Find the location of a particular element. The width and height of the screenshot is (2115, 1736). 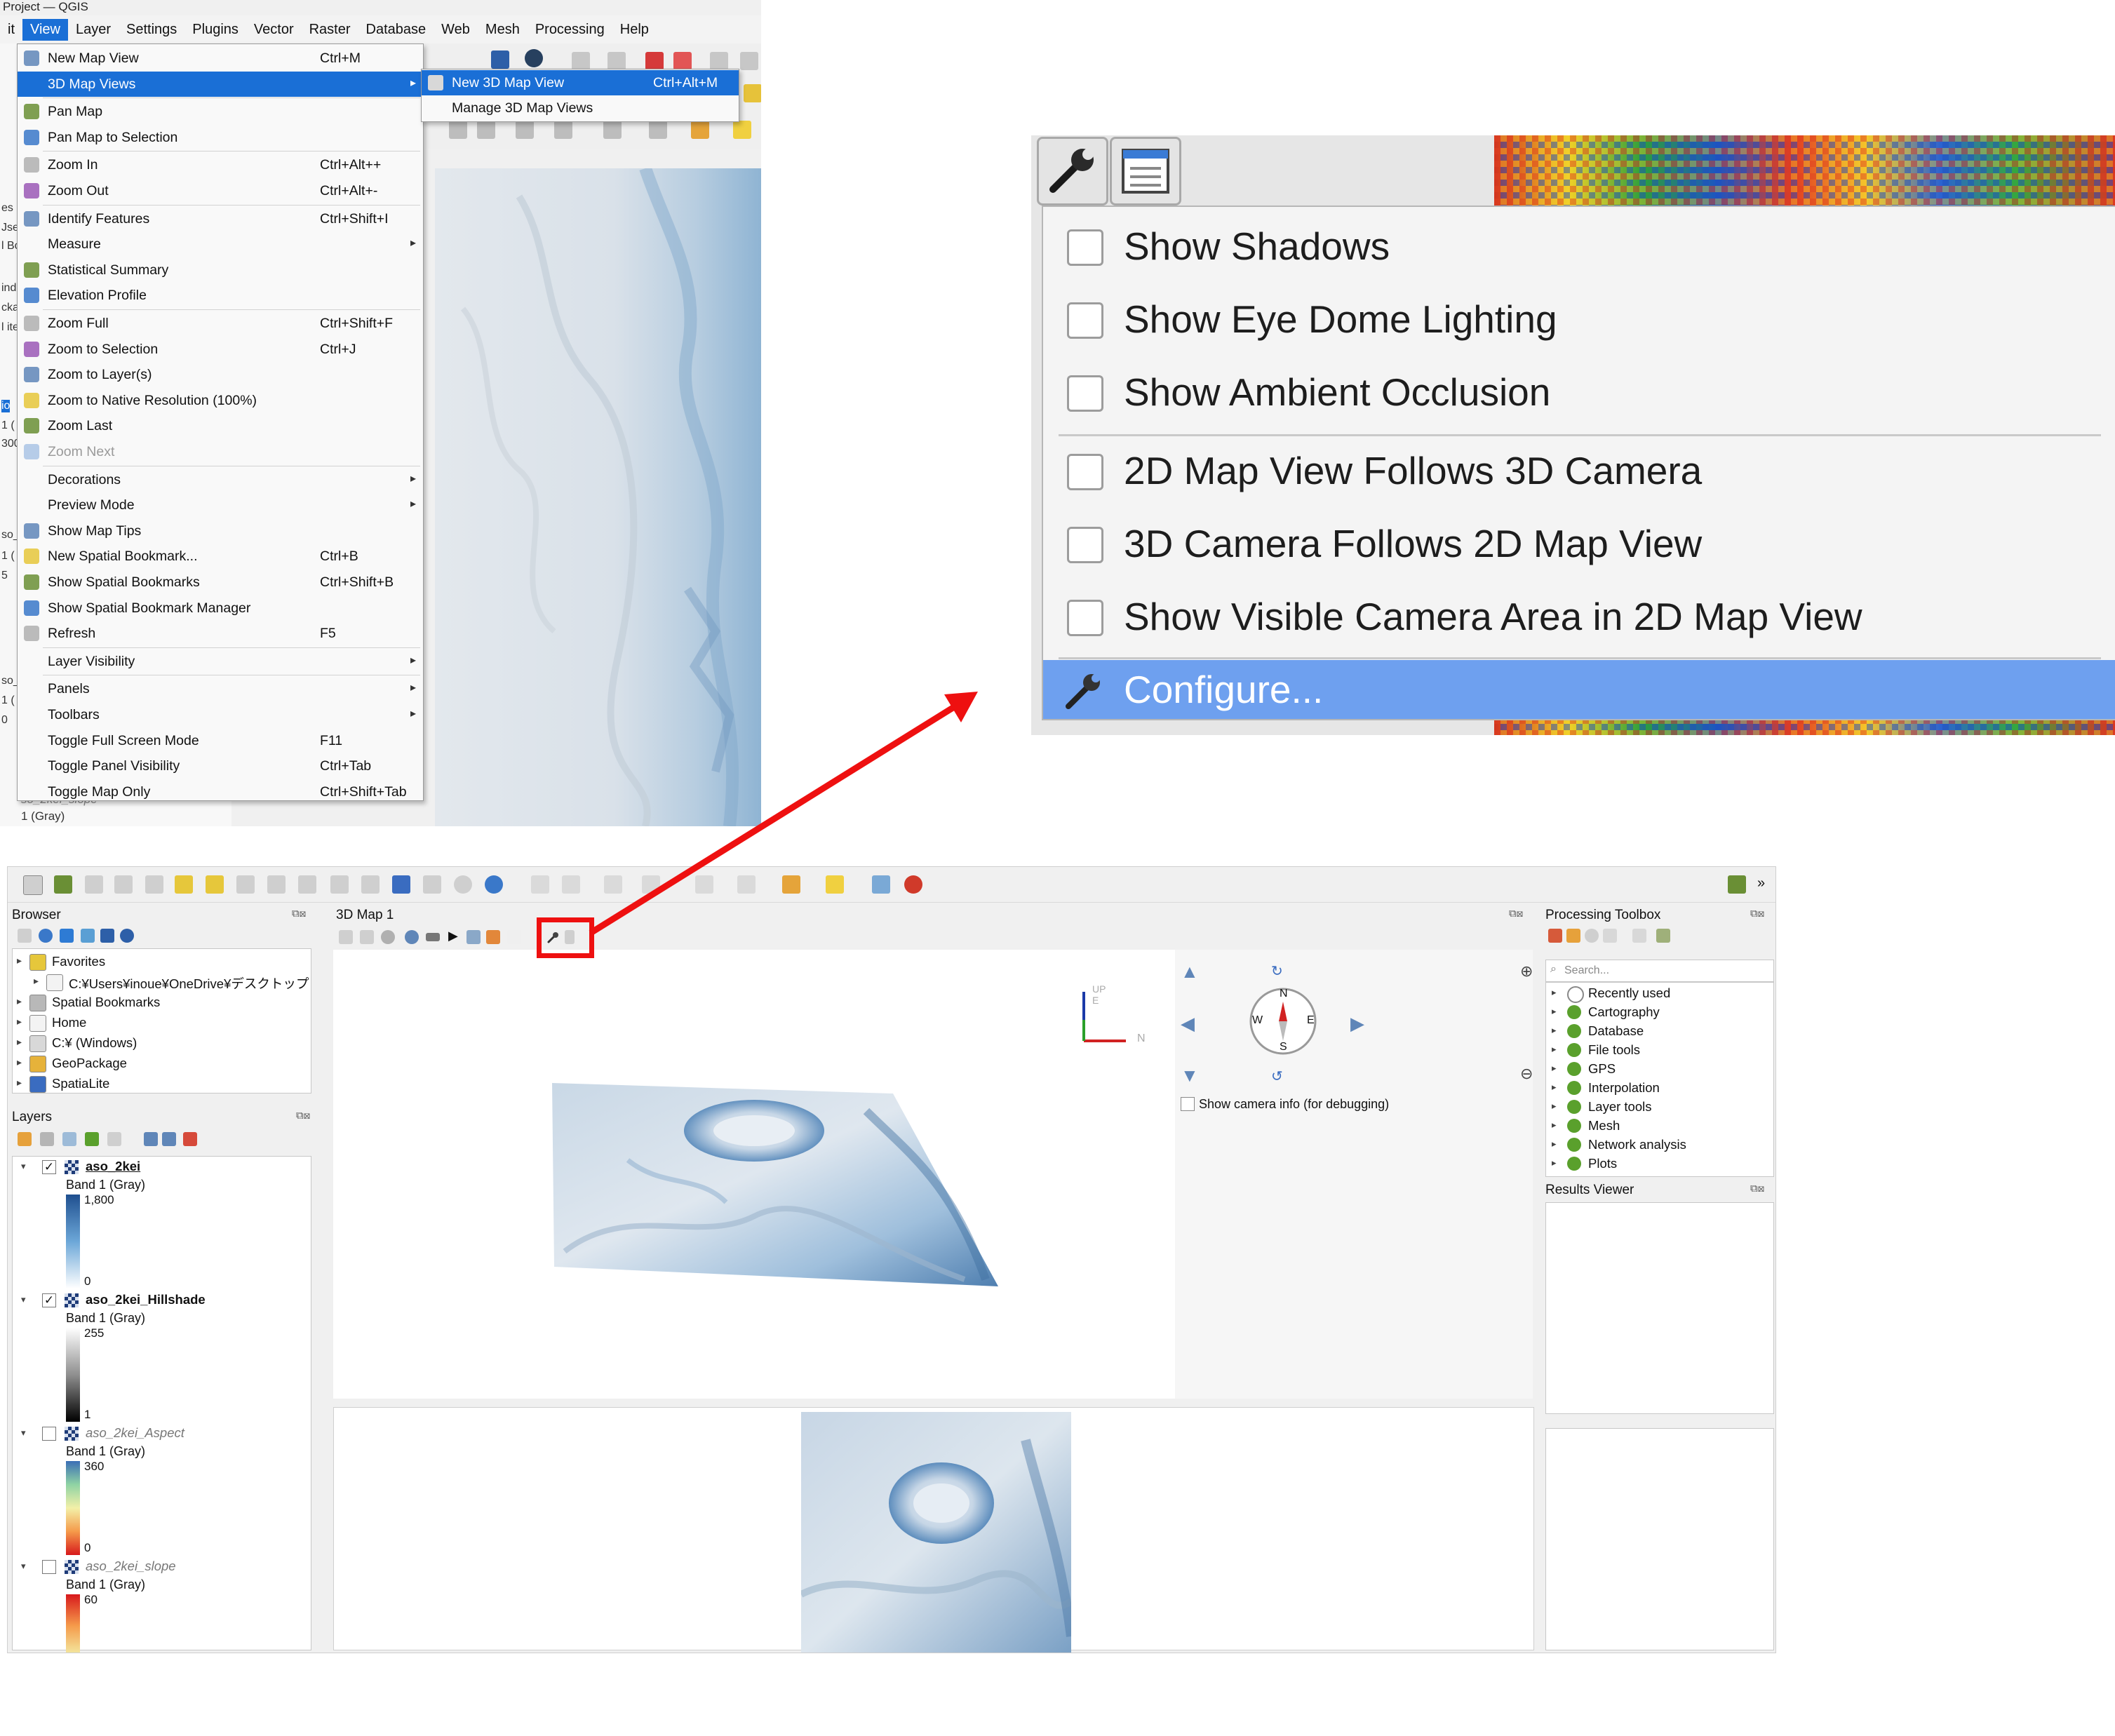

camera-info-checkbox is located at coordinates (1188, 1104).